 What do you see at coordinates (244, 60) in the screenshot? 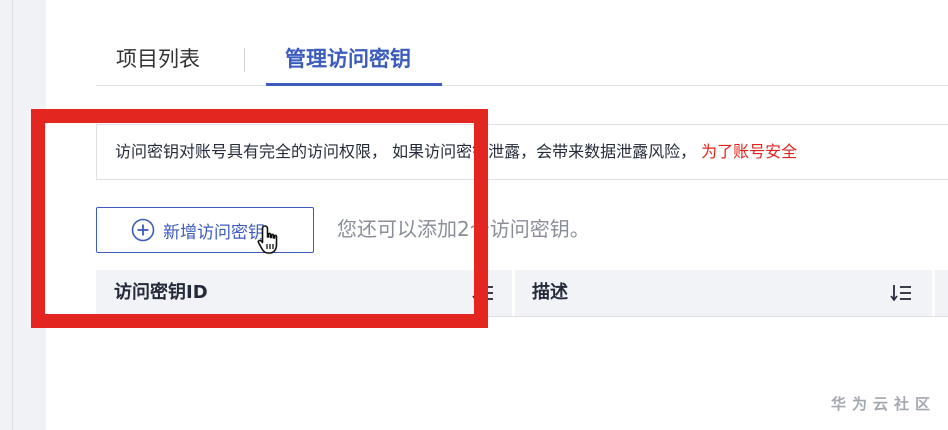
I see `tab-separator` at bounding box center [244, 60].